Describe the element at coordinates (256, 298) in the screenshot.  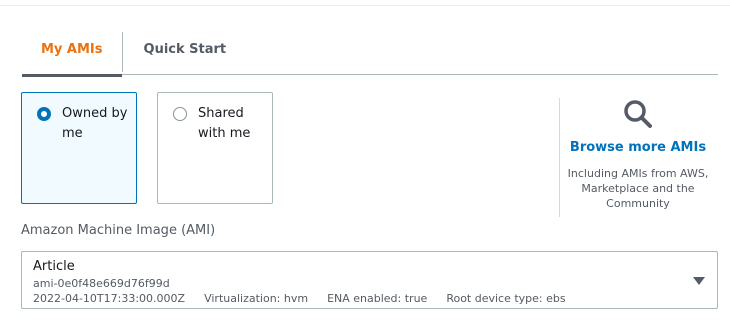
I see `ami-virtualization: Virtualization: hvm` at that location.